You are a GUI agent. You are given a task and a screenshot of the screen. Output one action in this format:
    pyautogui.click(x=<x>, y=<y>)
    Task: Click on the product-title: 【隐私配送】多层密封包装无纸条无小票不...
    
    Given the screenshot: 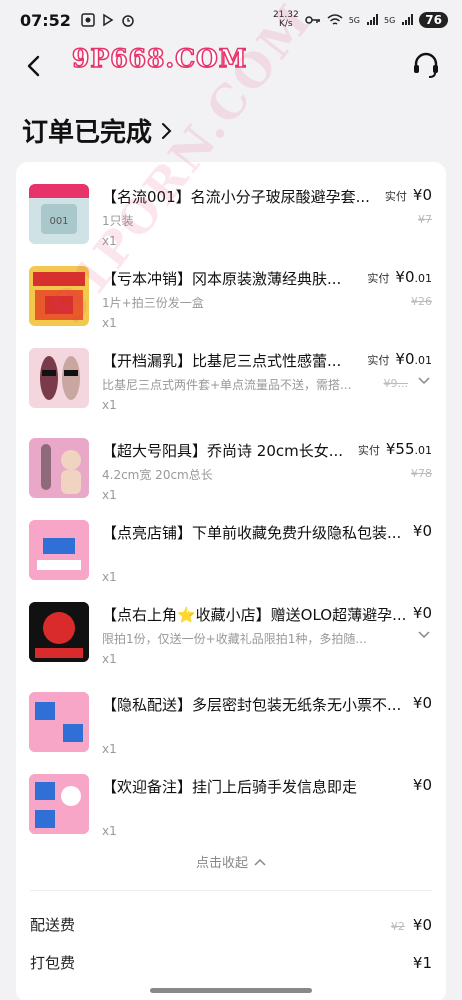 What is the action you would take?
    pyautogui.click(x=252, y=705)
    